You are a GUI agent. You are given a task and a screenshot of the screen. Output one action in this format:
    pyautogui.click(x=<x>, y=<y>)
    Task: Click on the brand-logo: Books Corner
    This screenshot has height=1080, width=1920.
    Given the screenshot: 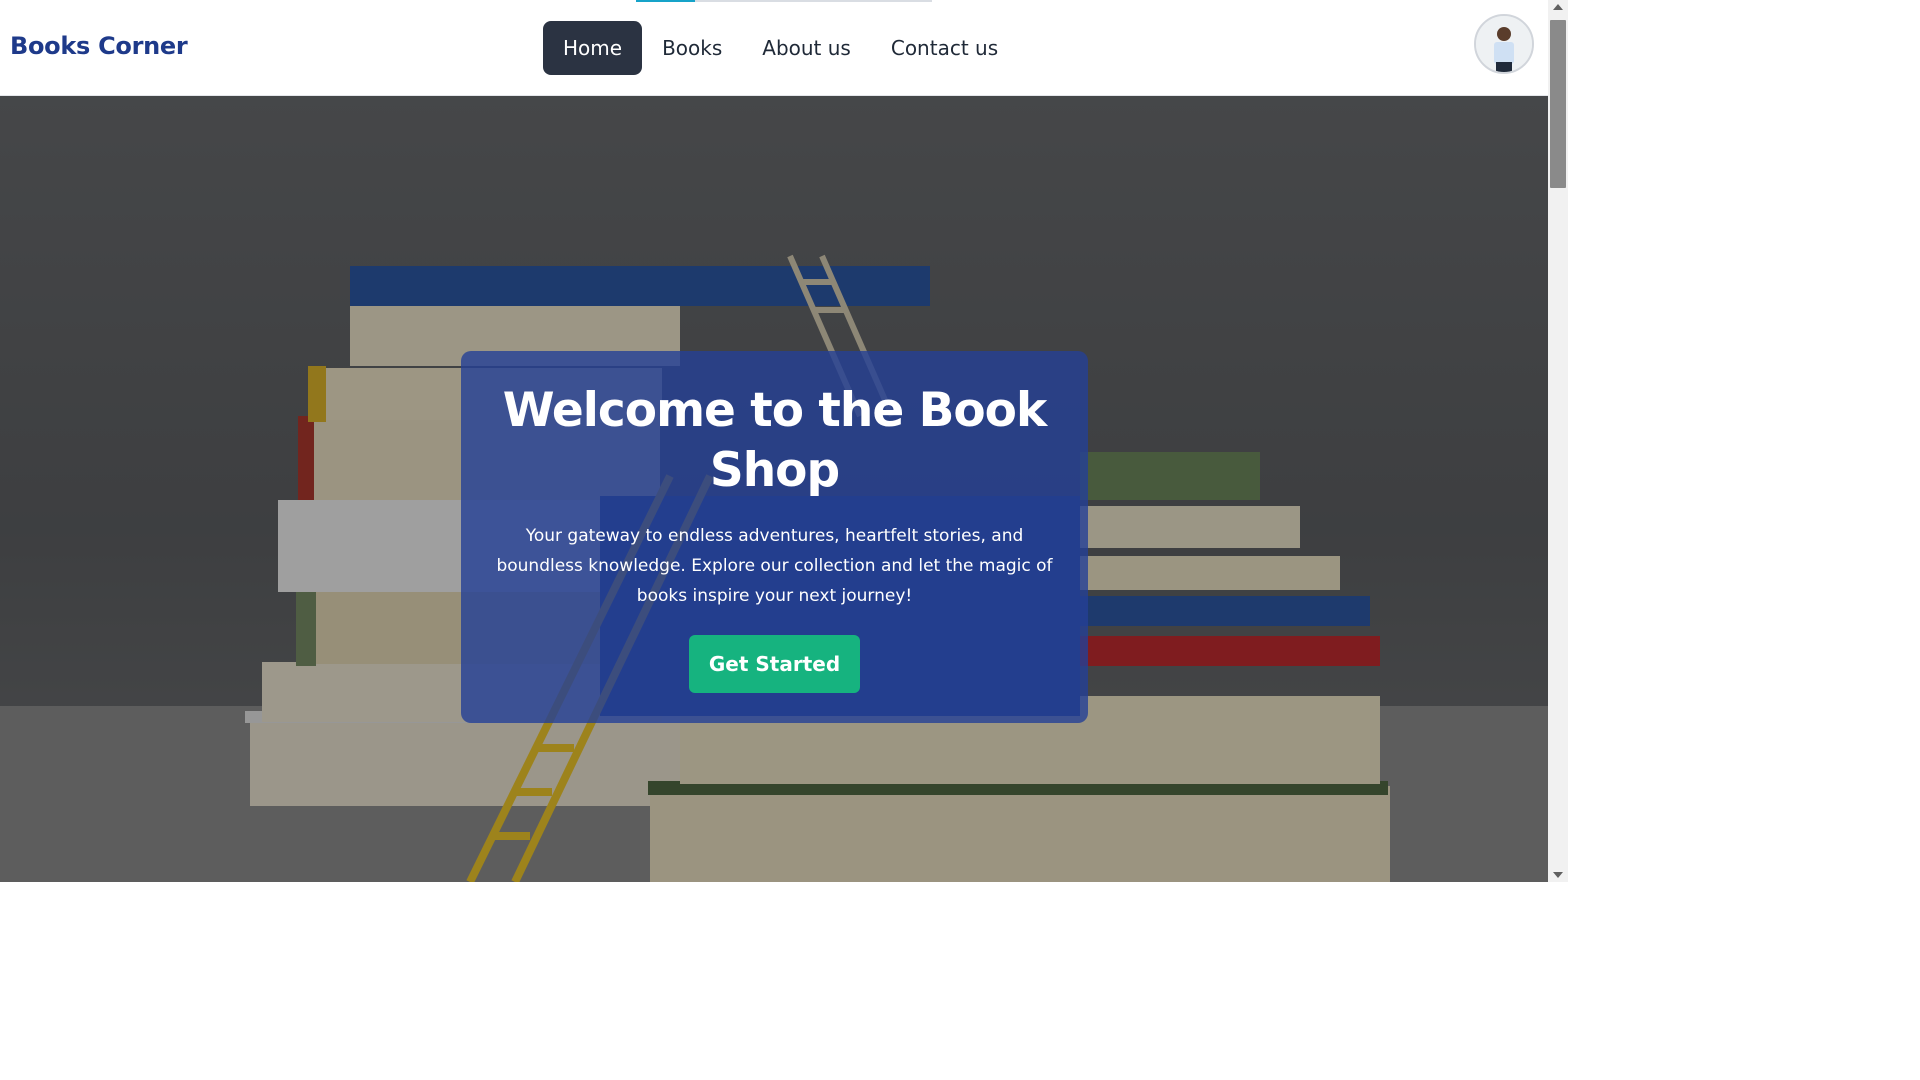 What is the action you would take?
    pyautogui.click(x=99, y=46)
    